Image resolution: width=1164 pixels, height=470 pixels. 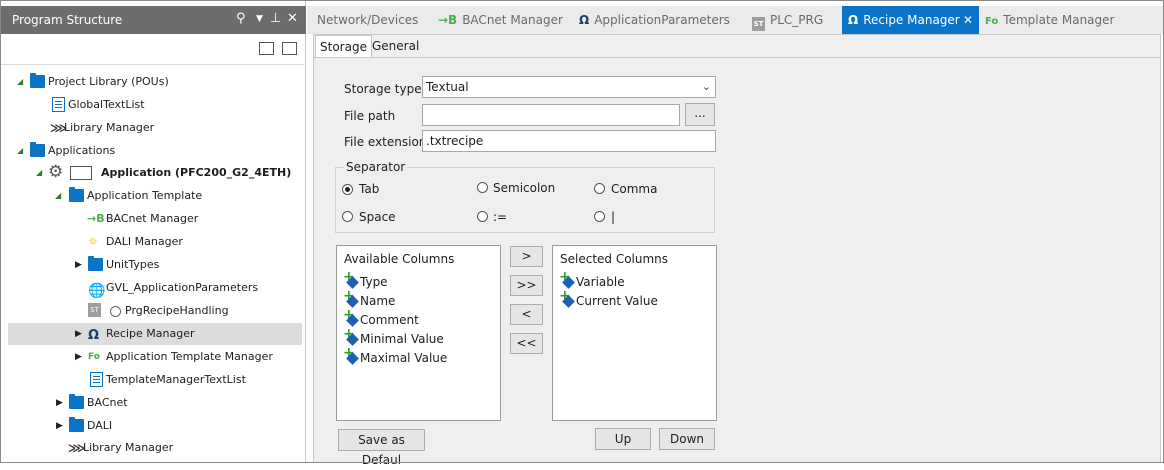 I want to click on storage-type-select: Textual ⌄, so click(x=569, y=87).